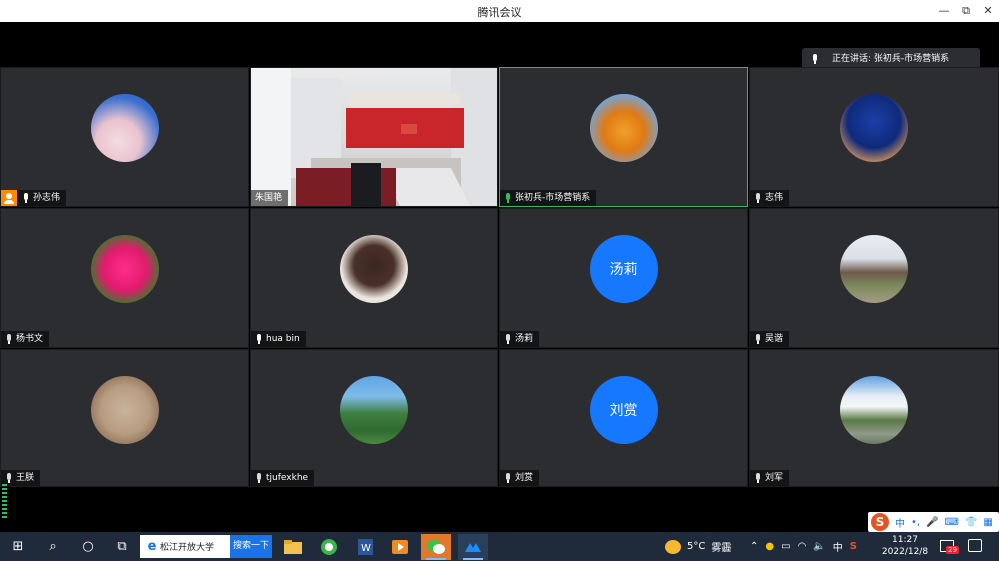 This screenshot has width=999, height=561. What do you see at coordinates (966, 11) in the screenshot?
I see `maximize-button: ⧉` at bounding box center [966, 11].